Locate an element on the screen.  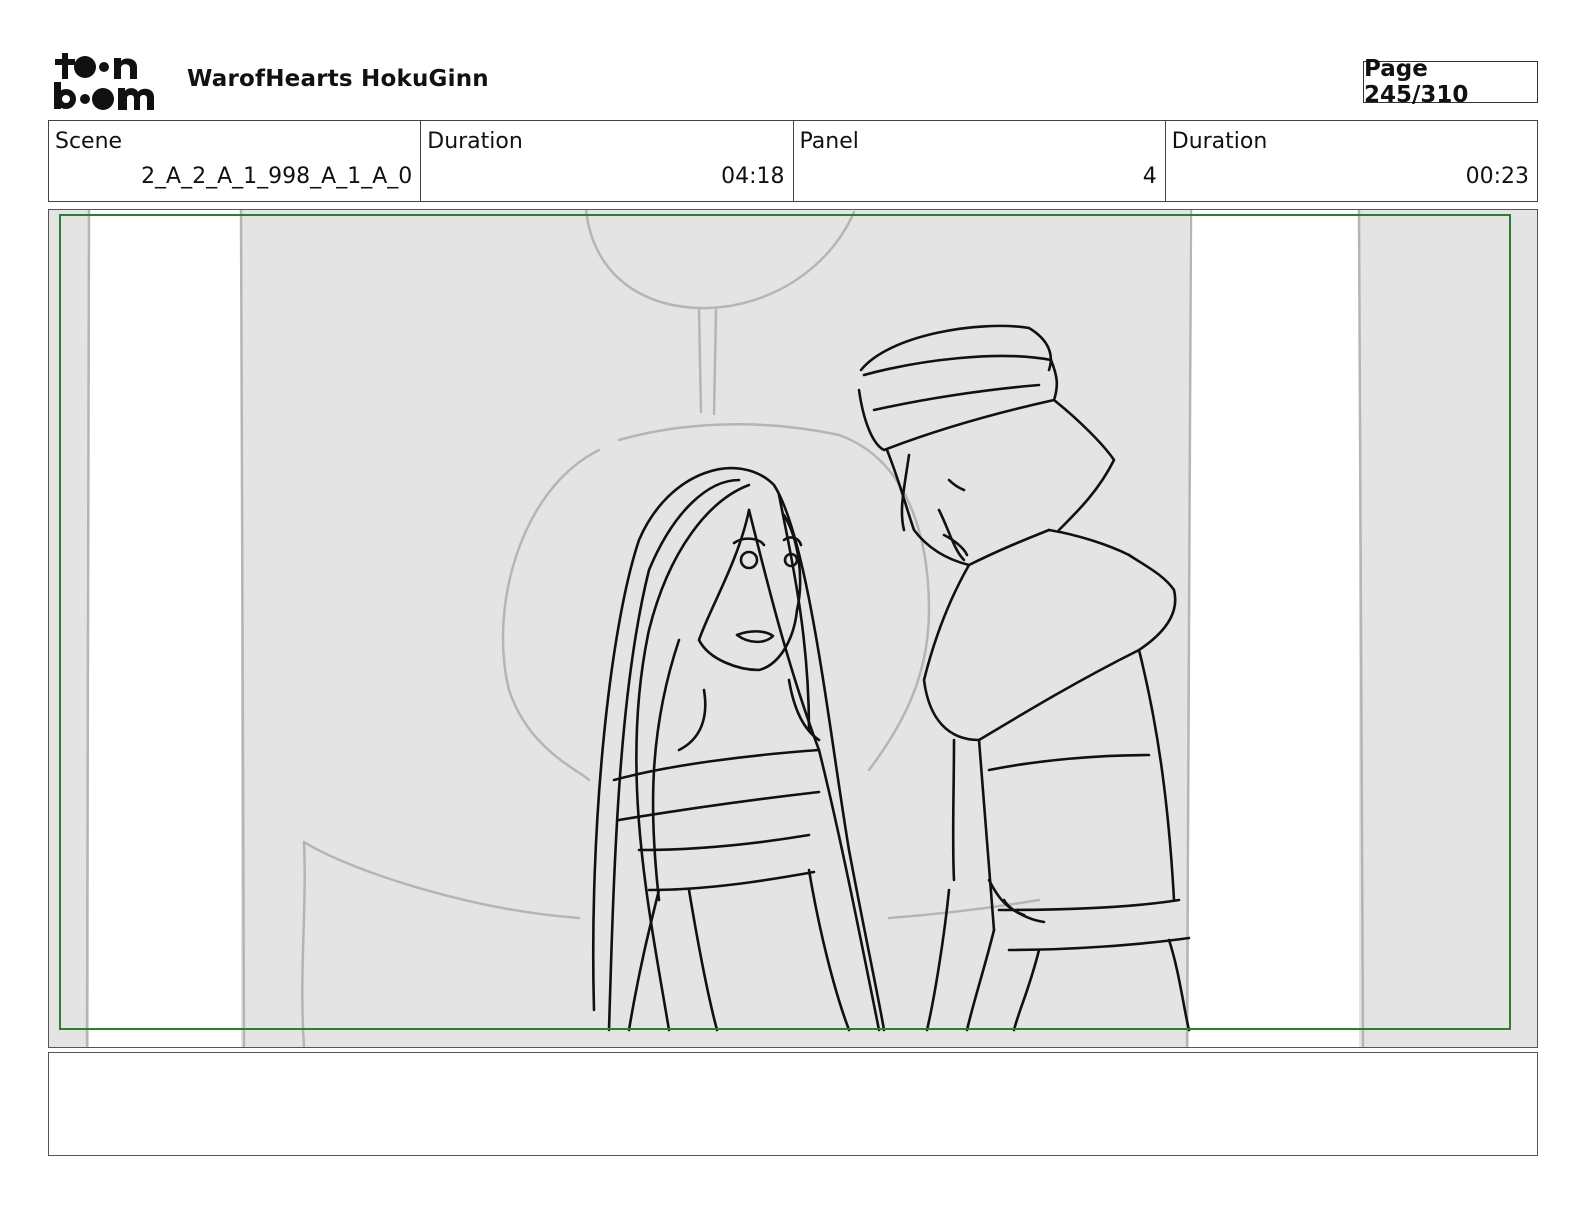
scene-cell: Scene 2_A_2_A_1_998_A_1_A_0 is located at coordinates (235, 161).